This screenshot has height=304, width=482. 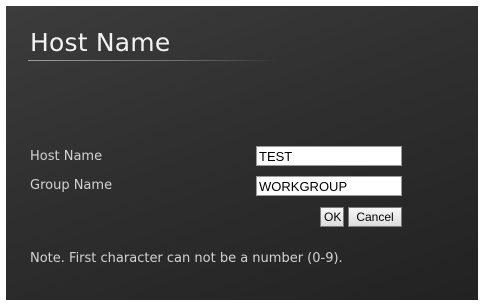 I want to click on title-underline, so click(x=154, y=60).